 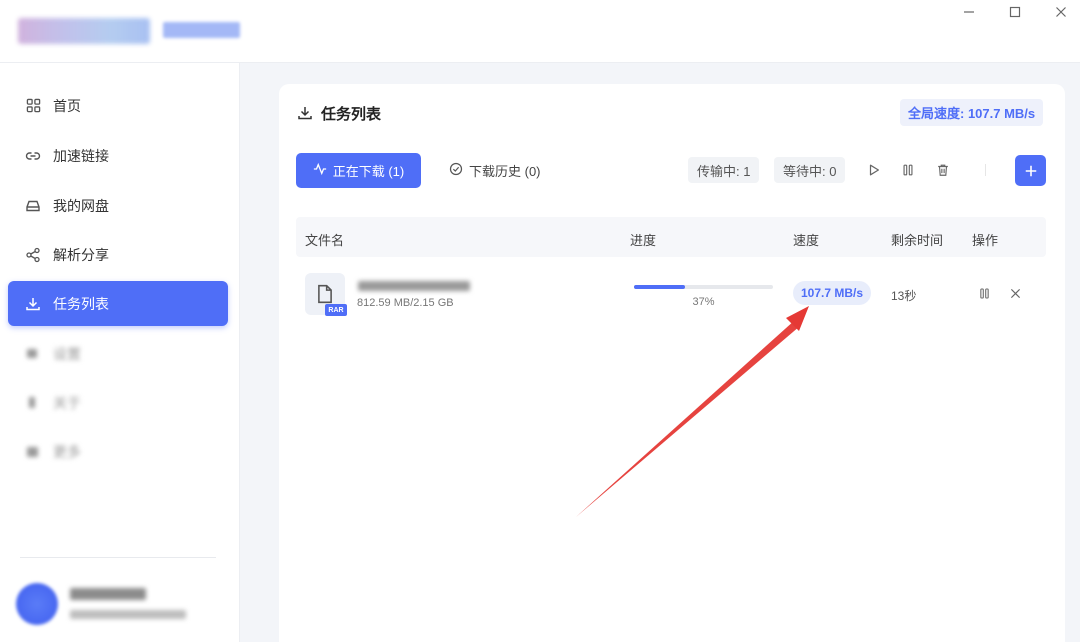 I want to click on progress-bar, so click(x=703, y=287).